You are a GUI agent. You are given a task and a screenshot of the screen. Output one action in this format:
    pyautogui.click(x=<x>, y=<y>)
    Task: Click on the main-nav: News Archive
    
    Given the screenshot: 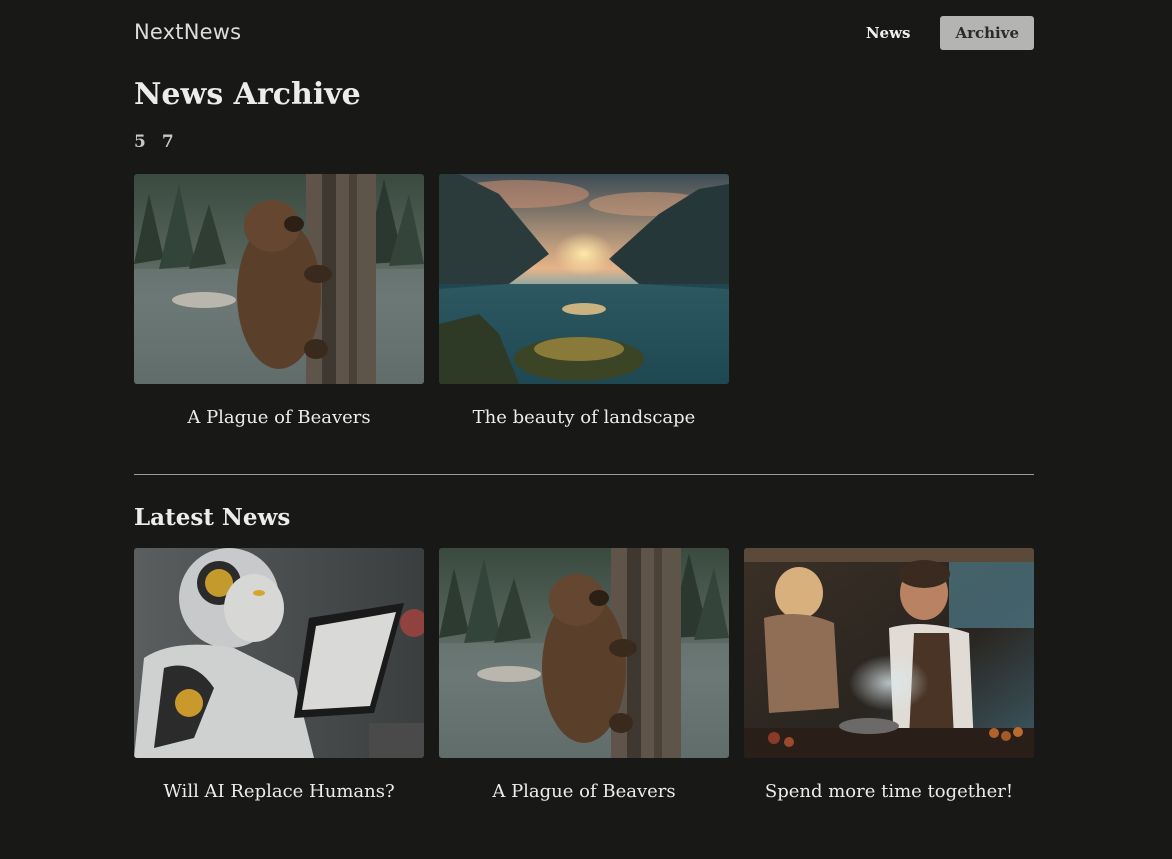 What is the action you would take?
    pyautogui.click(x=942, y=33)
    